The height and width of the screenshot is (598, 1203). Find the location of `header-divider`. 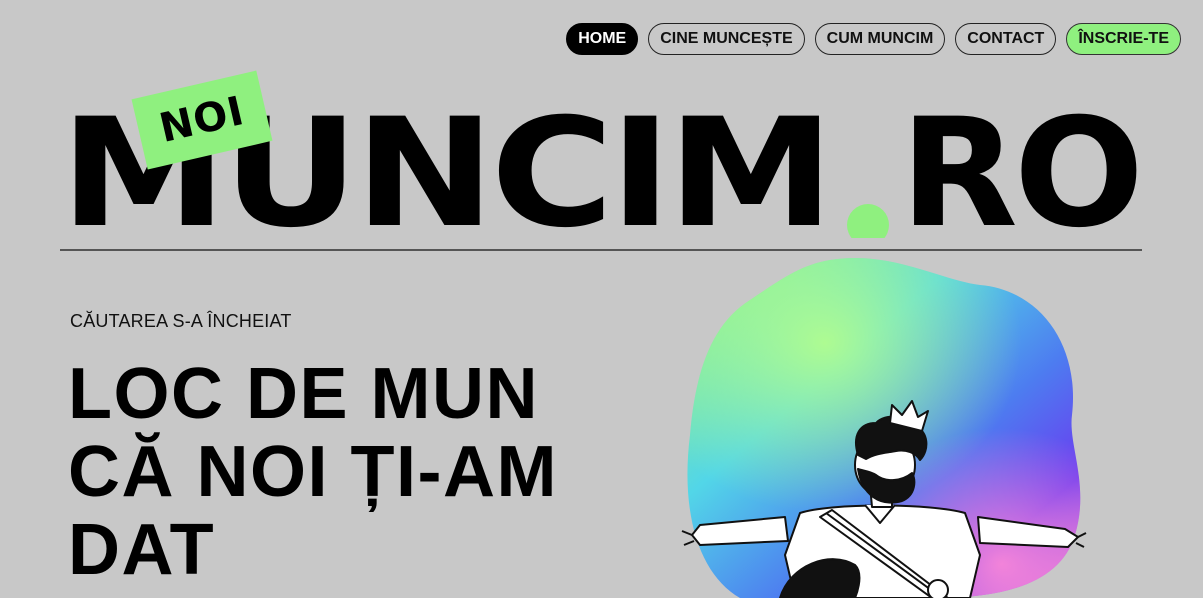

header-divider is located at coordinates (601, 250).